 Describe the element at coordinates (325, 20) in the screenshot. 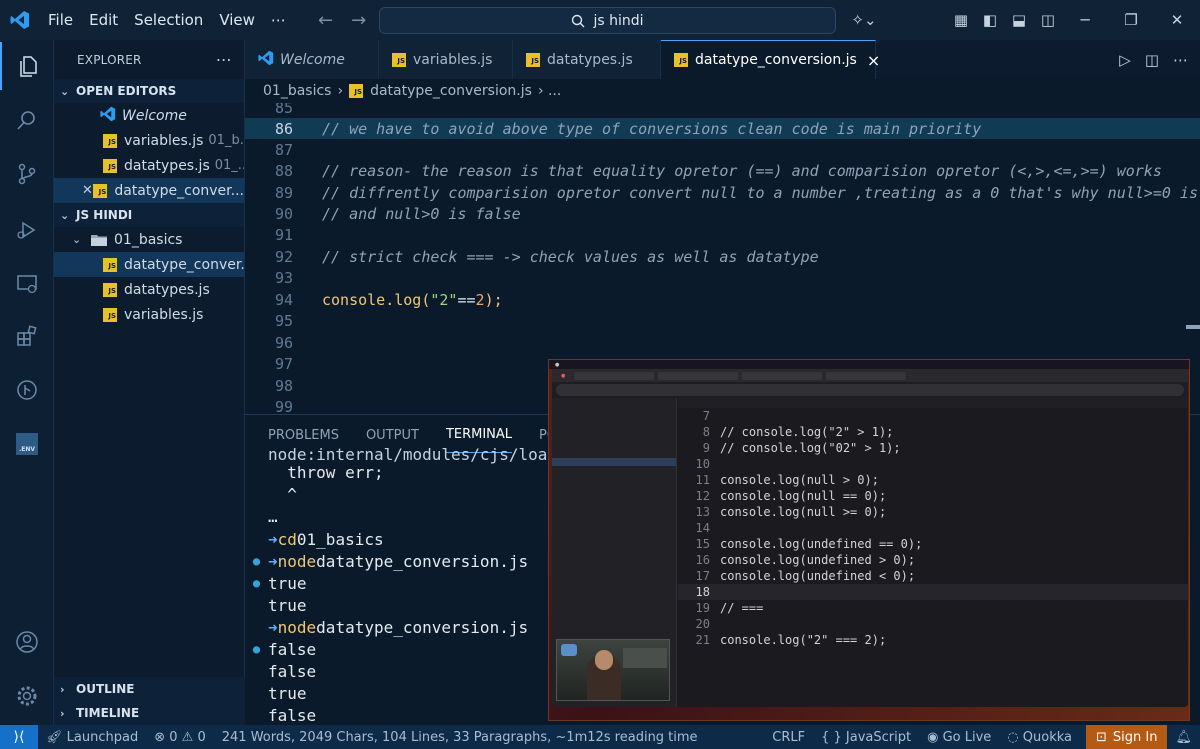

I see `back-arrow-icon: ←` at that location.